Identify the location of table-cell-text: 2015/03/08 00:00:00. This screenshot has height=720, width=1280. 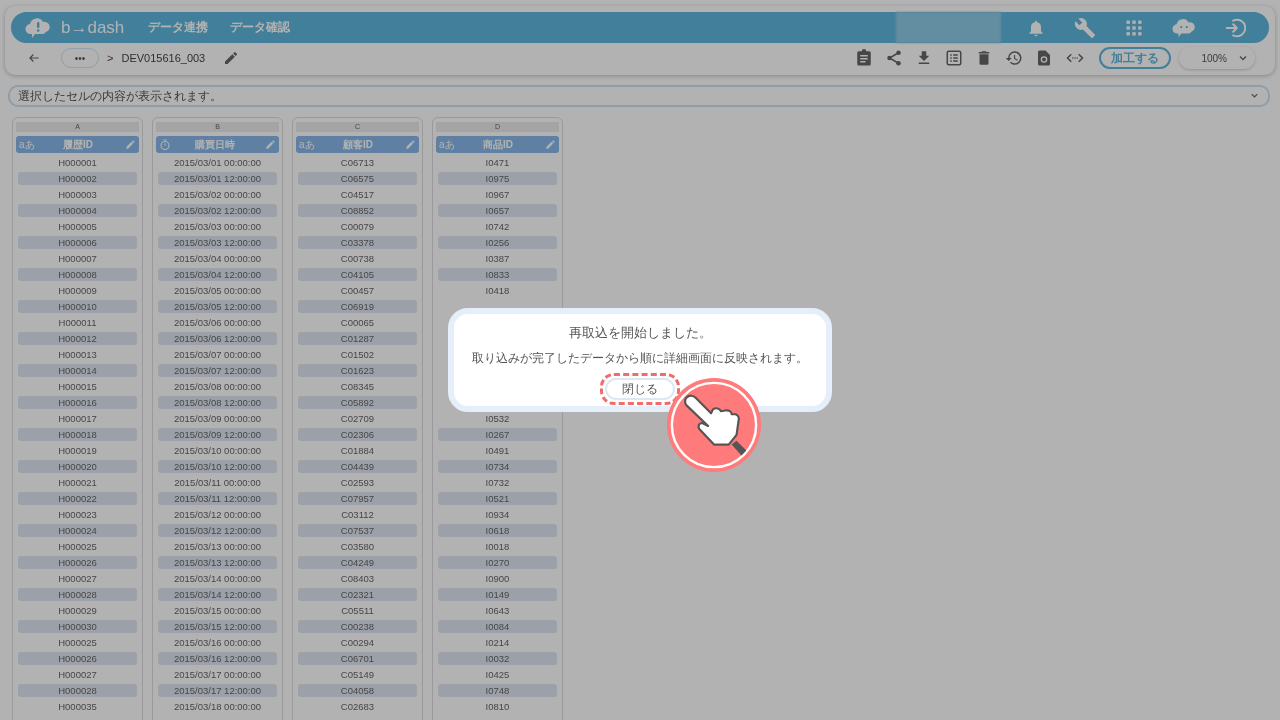
(217, 386).